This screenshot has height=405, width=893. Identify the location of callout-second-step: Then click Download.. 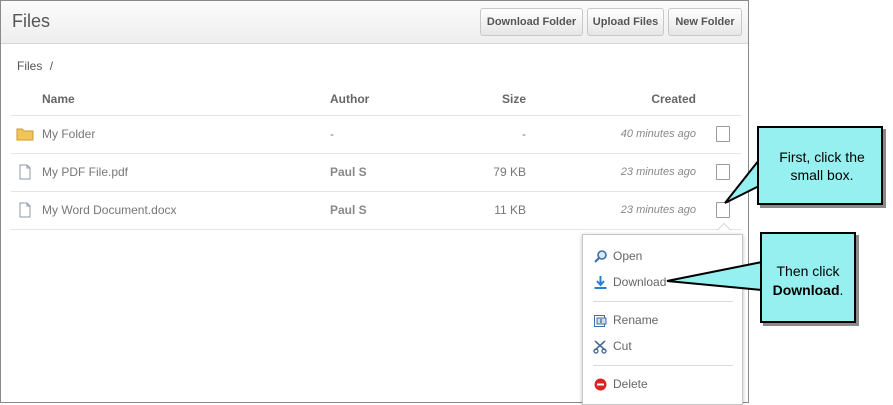
(808, 277).